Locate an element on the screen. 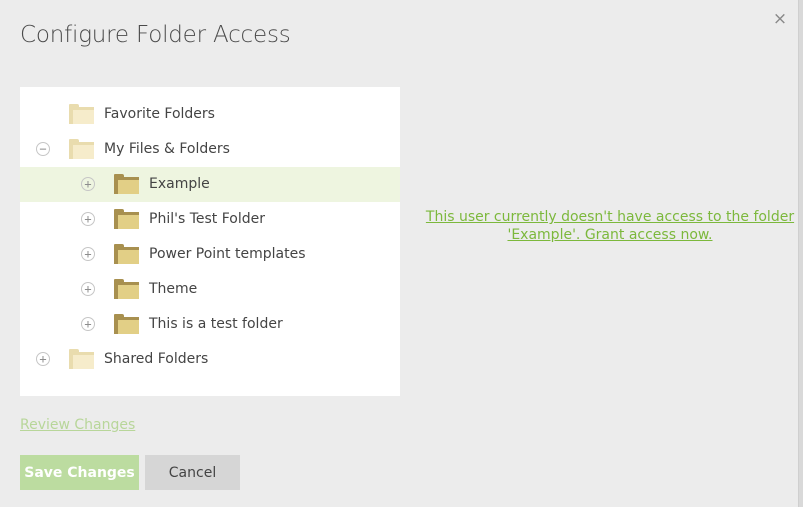 The height and width of the screenshot is (507, 803). tree-item-label: Favorite Folders is located at coordinates (159, 114).